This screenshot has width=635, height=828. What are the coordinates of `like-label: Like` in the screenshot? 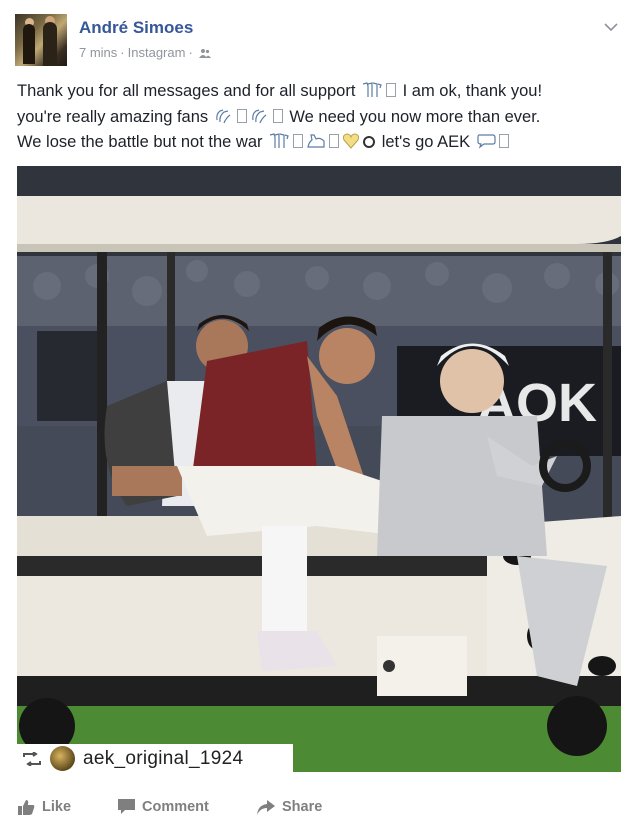 It's located at (57, 807).